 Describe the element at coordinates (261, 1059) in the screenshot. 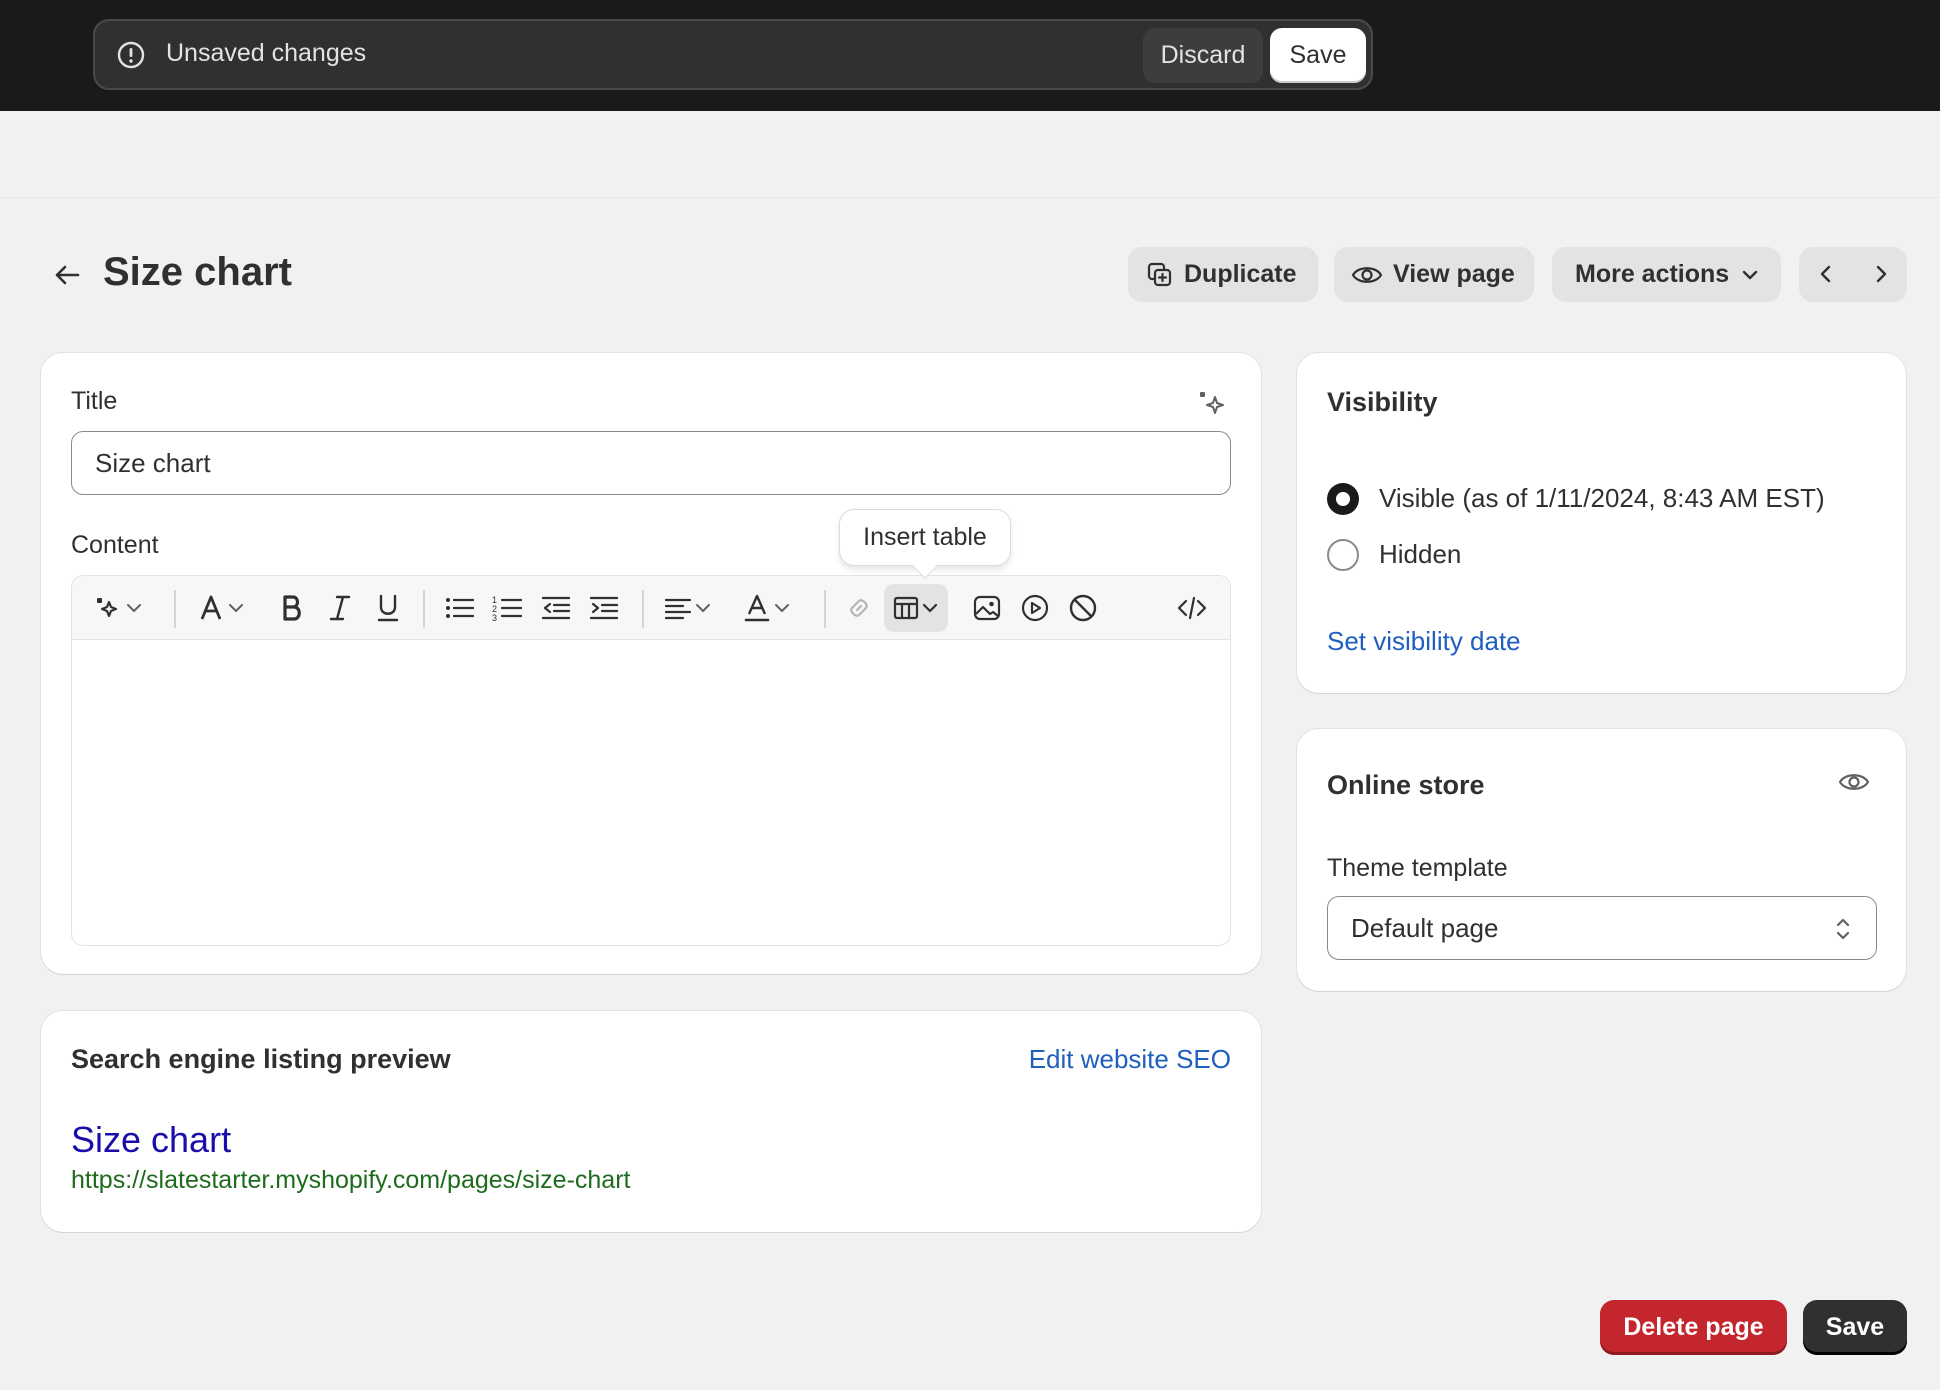

I see `seo-heading: Search engine listing preview` at that location.